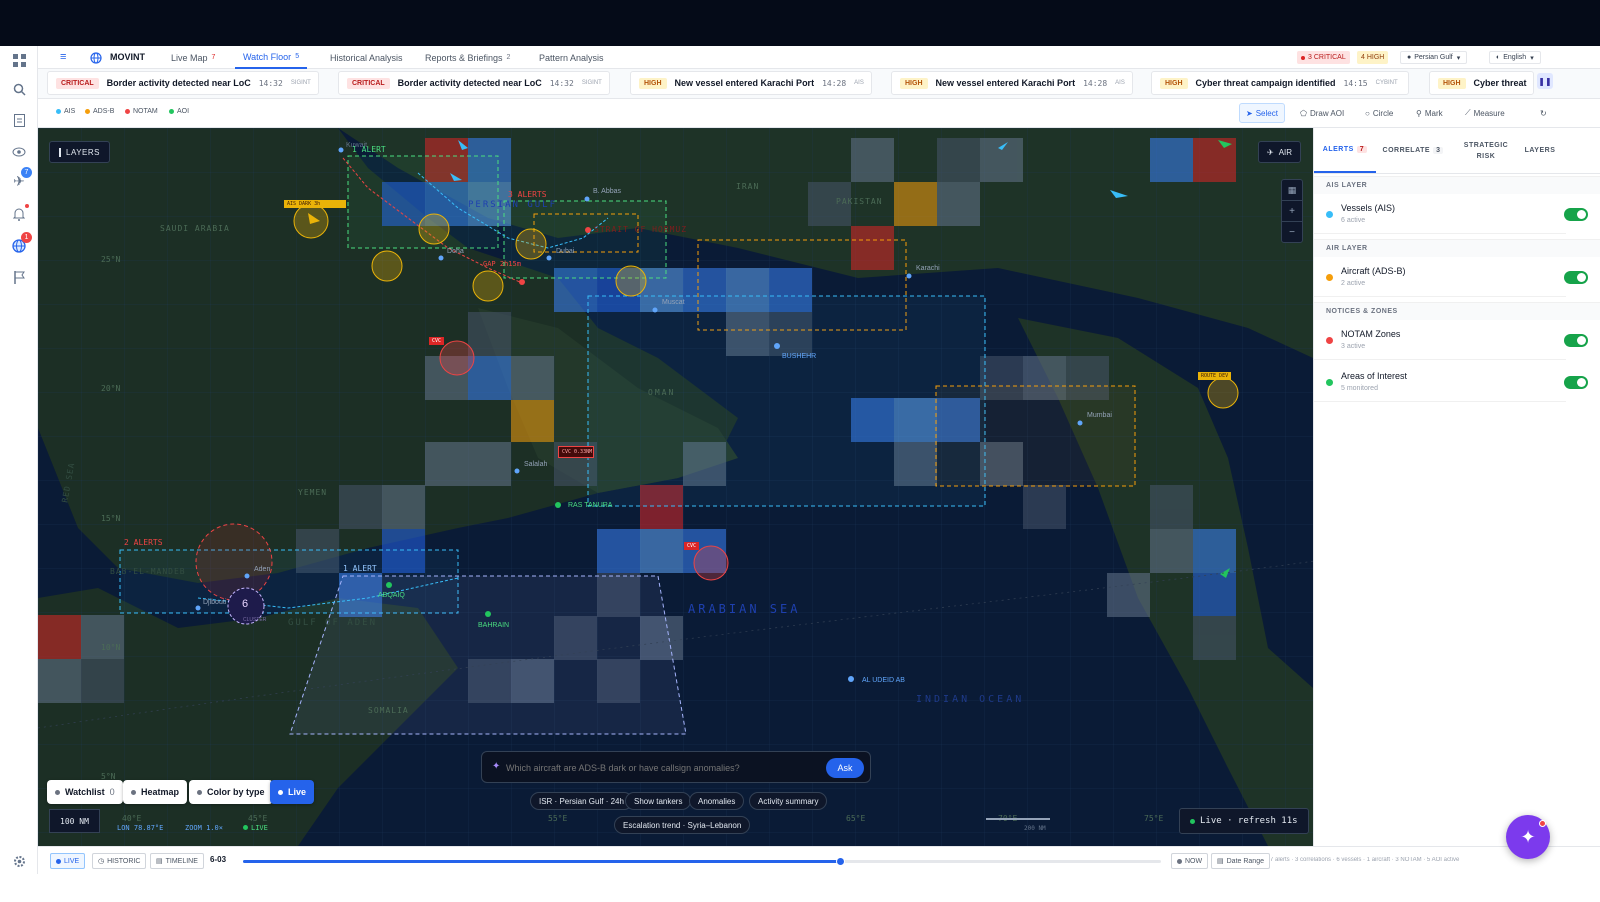 The image size is (1600, 902). I want to click on circle-tool: ○ Circle, so click(1379, 113).